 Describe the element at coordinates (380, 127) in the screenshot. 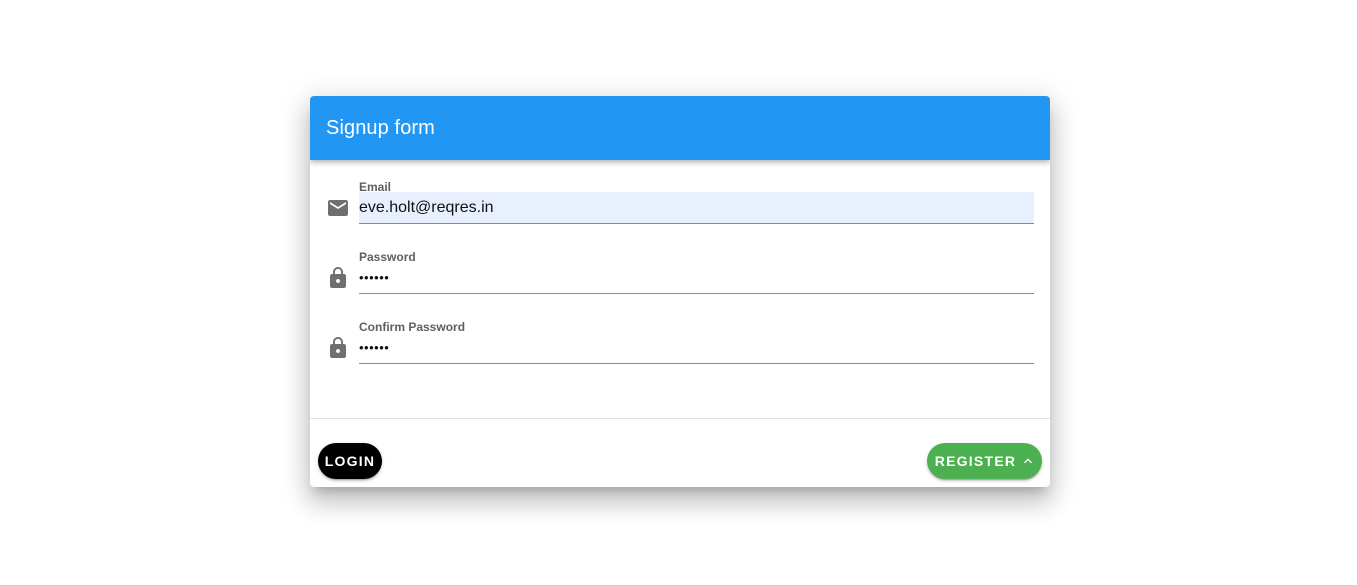

I see `form-title: Signup form` at that location.